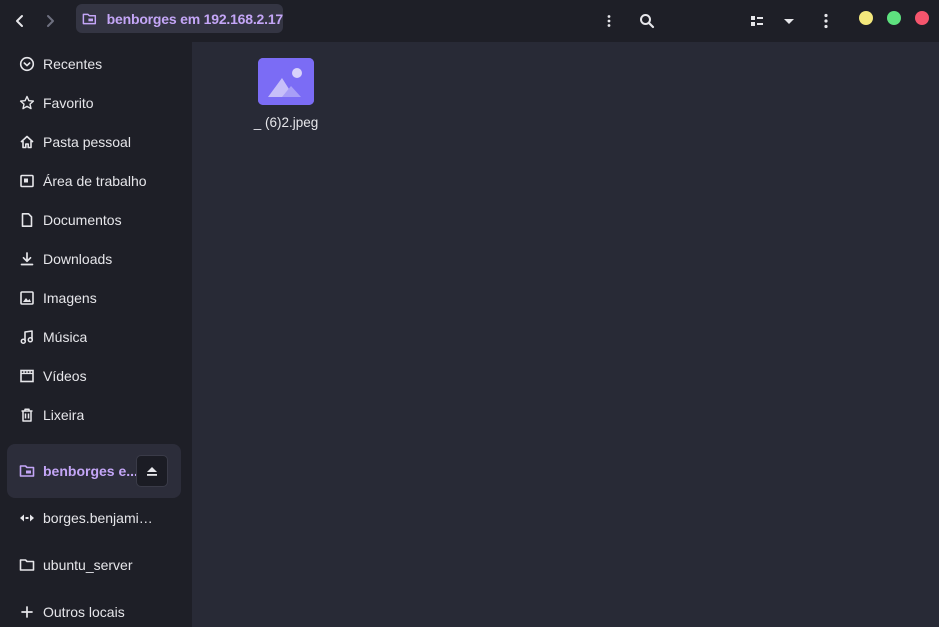 This screenshot has width=939, height=627. I want to click on kebab-icon, so click(609, 21).